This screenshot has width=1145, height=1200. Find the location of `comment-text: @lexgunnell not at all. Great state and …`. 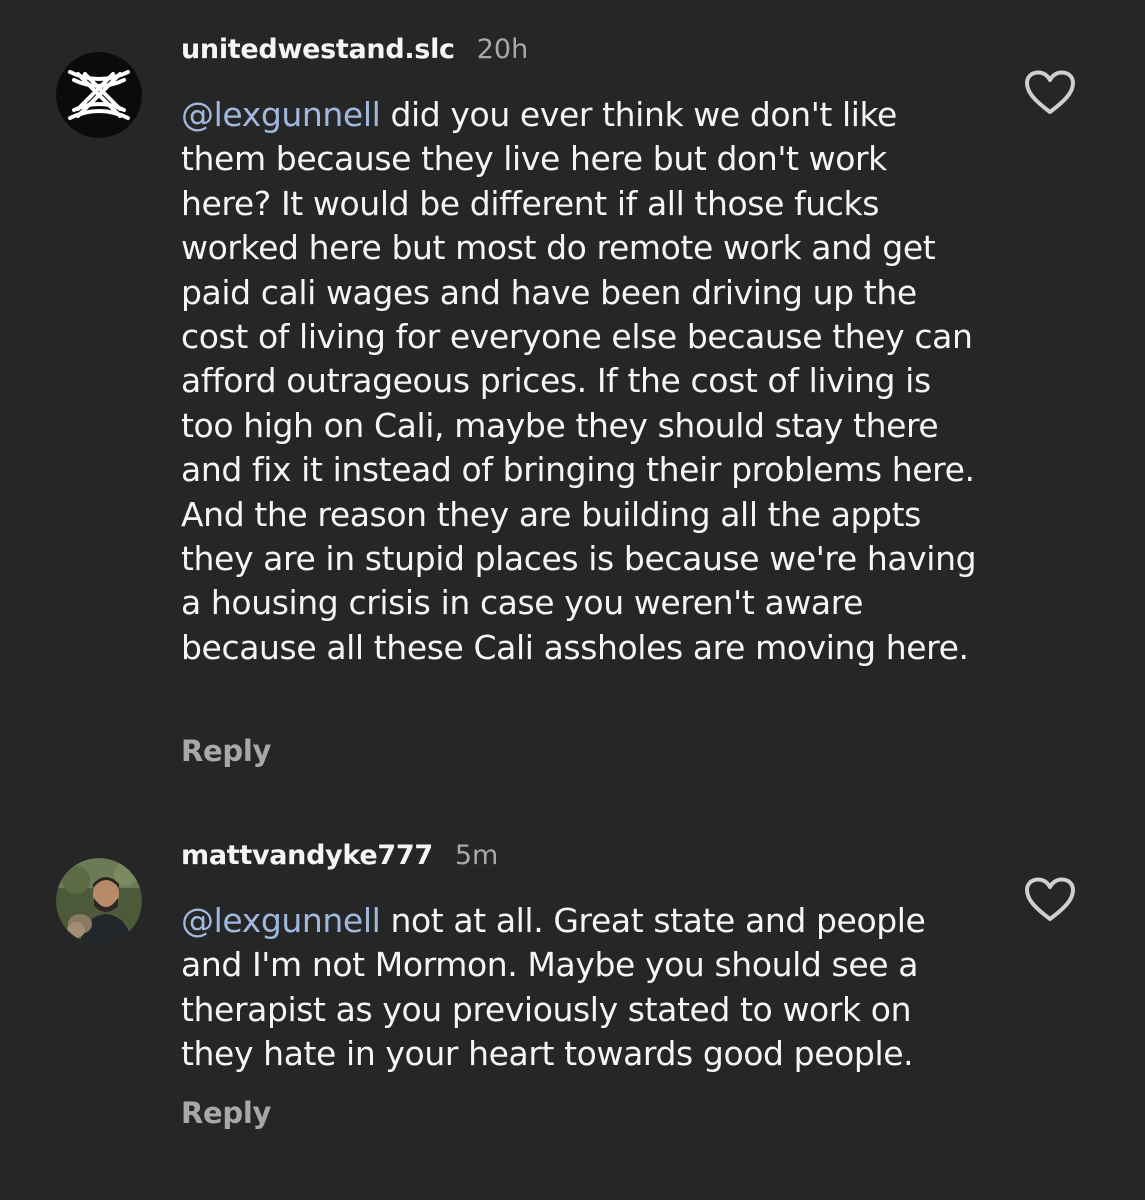

comment-text: @lexgunnell not at all. Great state and … is located at coordinates (581, 988).